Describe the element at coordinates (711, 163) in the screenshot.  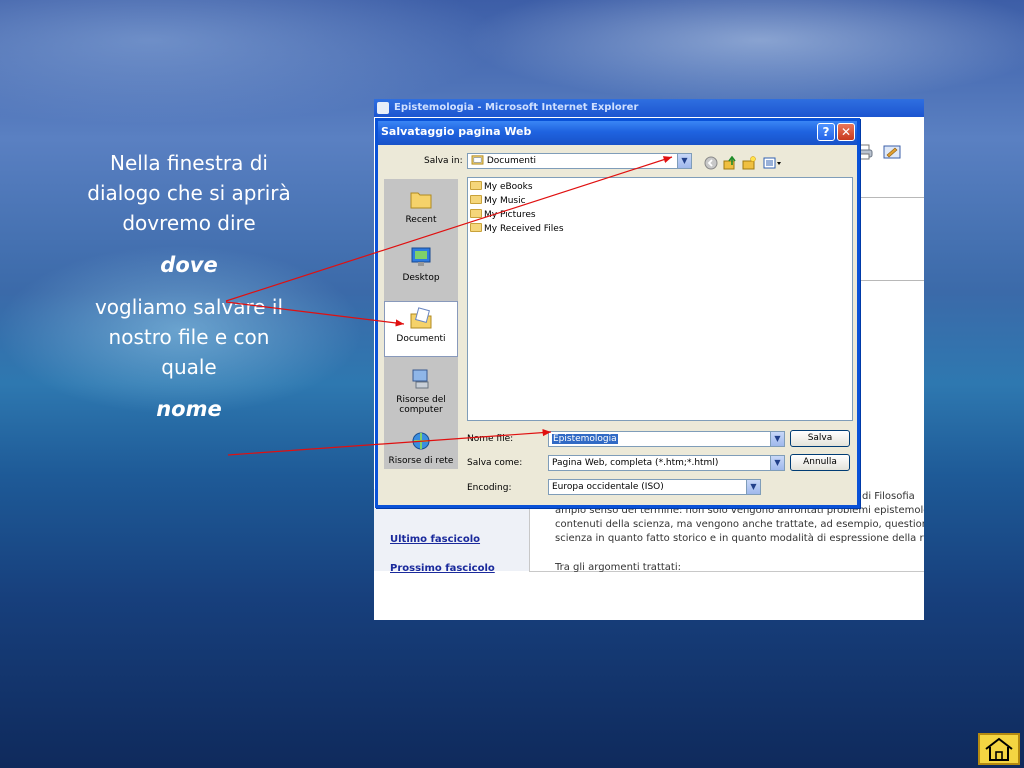
I see `back-icon` at that location.